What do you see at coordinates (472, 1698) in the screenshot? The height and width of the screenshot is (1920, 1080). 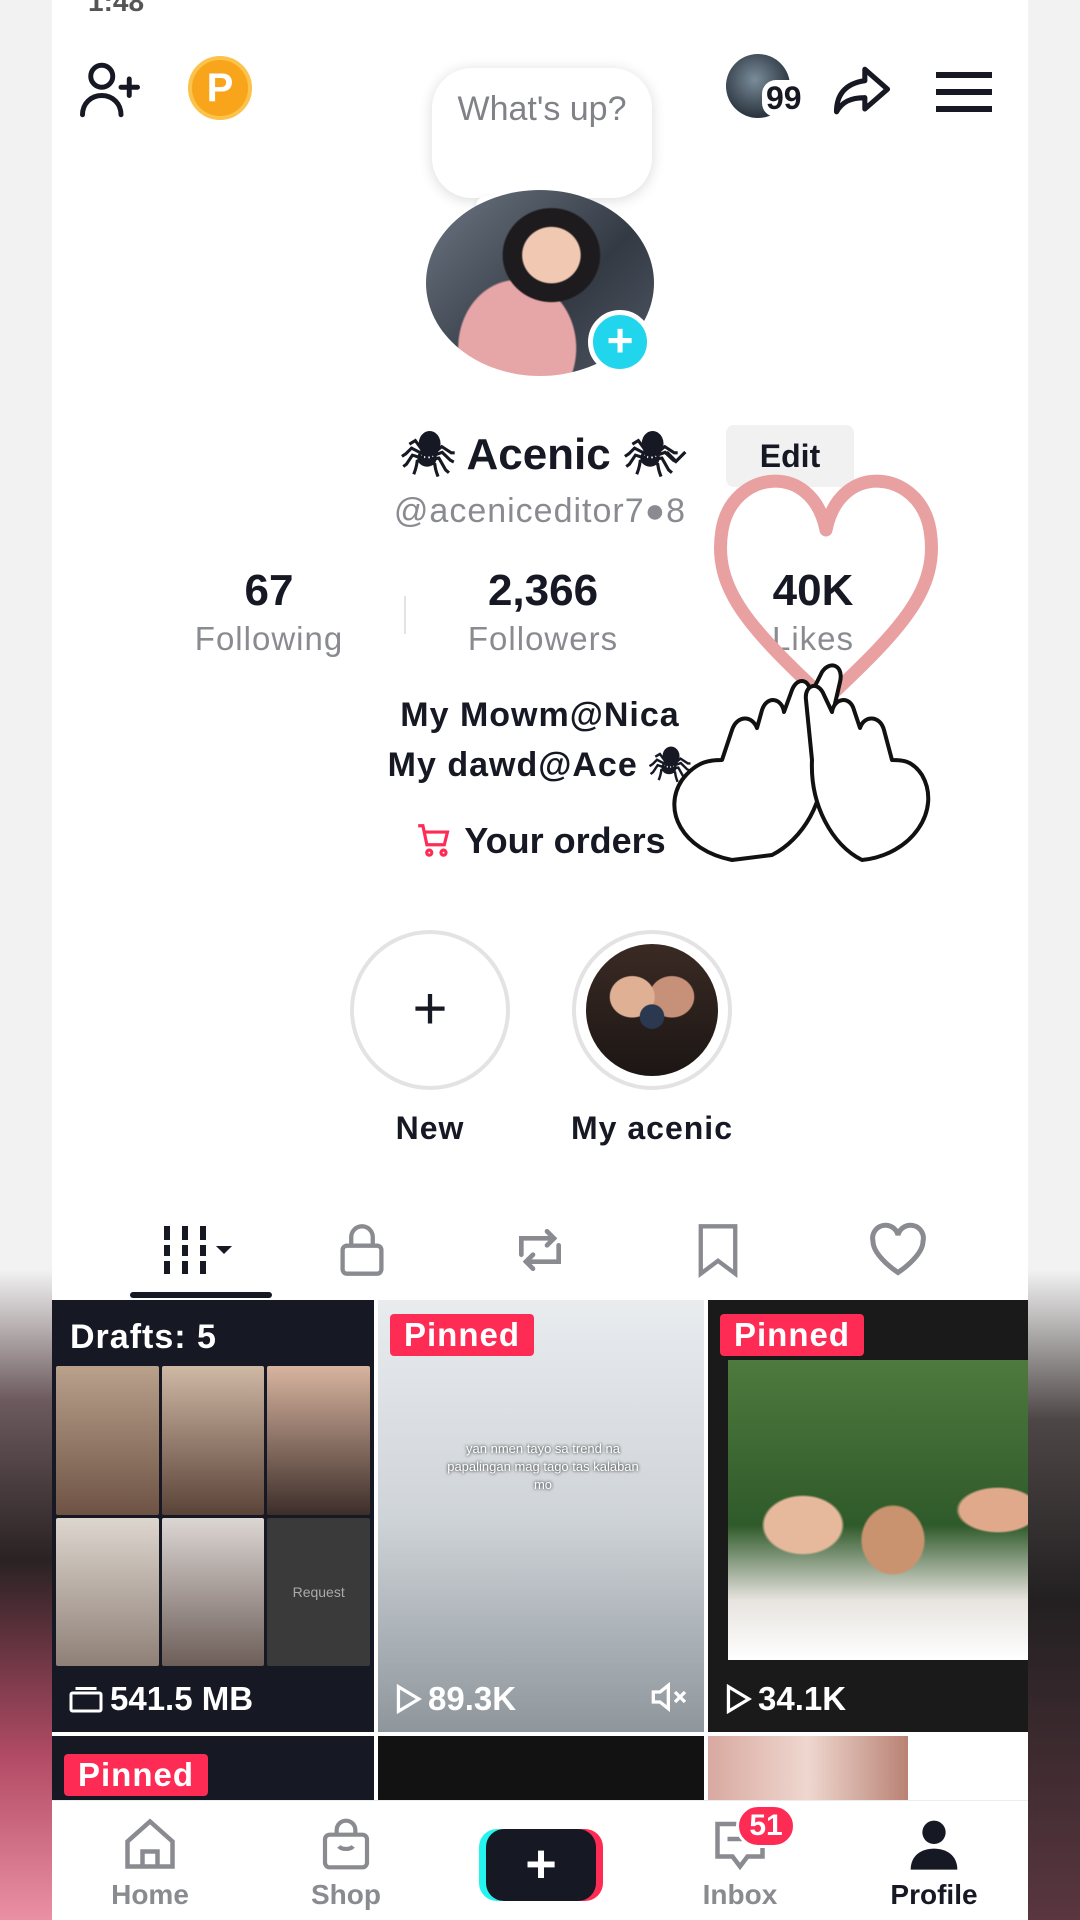 I see `views-count: 89.3K` at bounding box center [472, 1698].